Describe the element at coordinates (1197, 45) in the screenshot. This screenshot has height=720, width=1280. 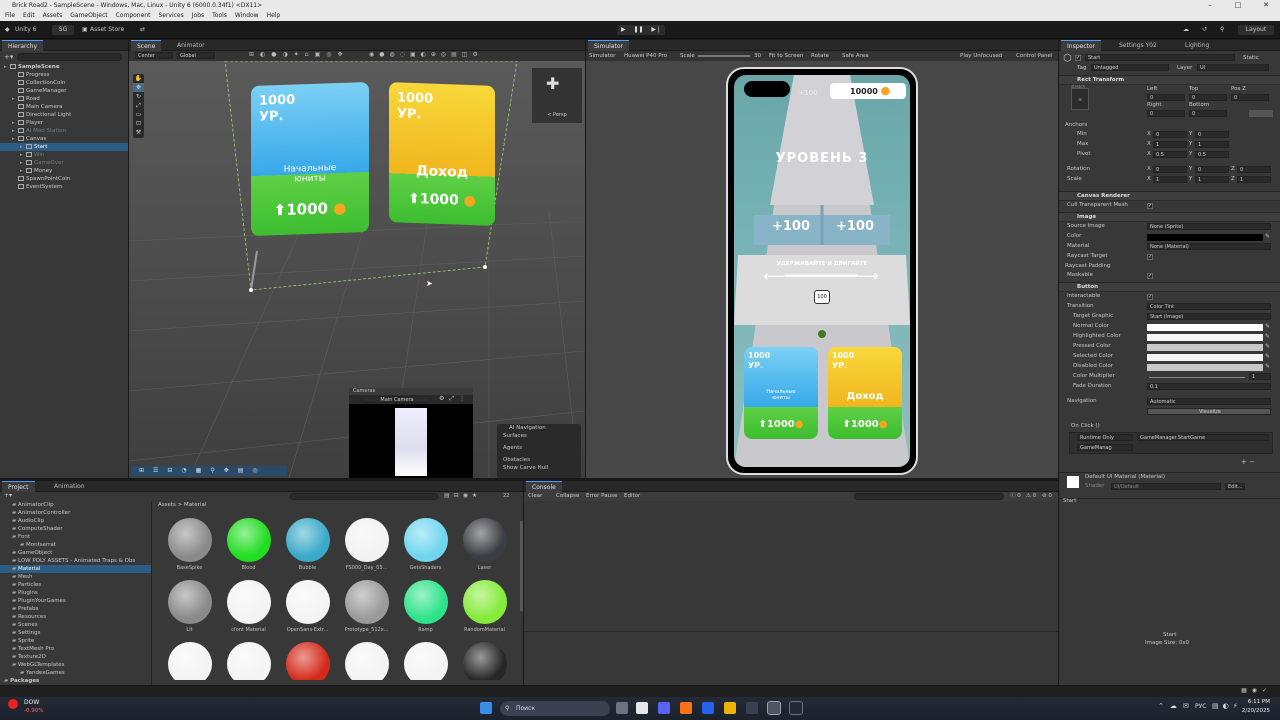
I see `tab-lighting: Lighting` at that location.